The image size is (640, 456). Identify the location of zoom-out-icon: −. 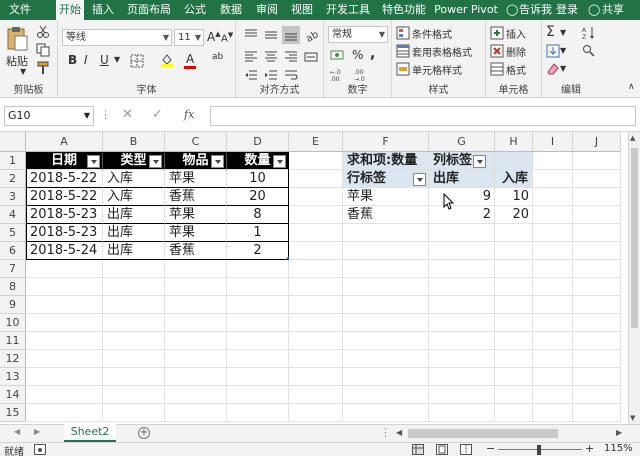
(490, 448).